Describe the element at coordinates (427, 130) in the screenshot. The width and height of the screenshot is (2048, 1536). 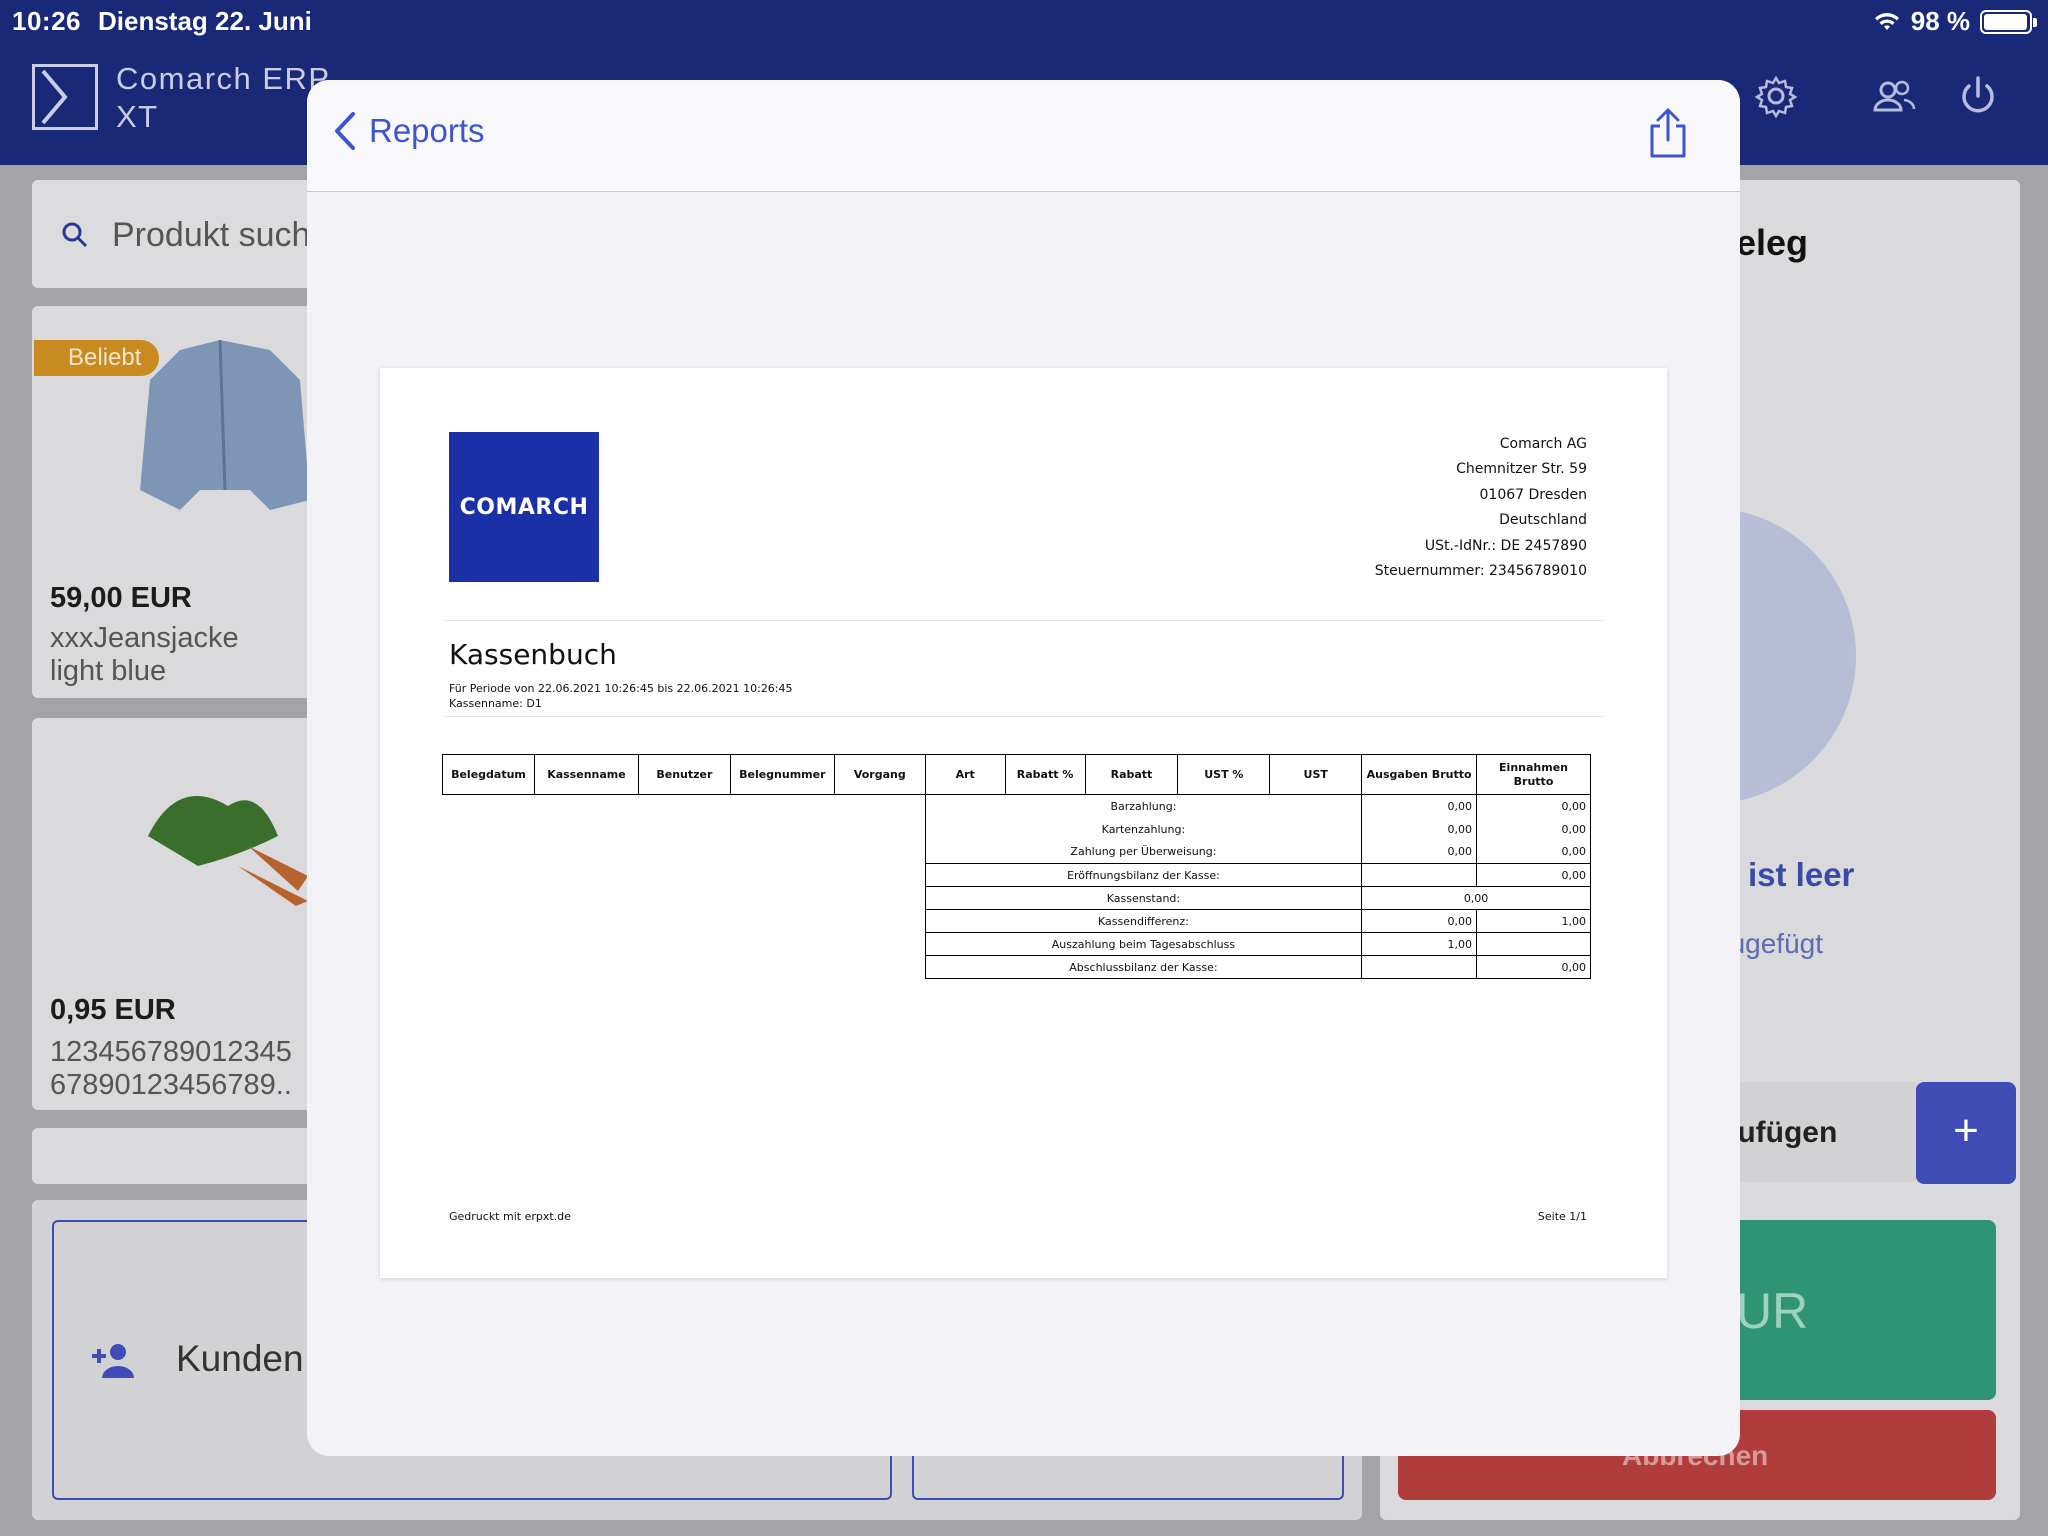
I see `back-label: Reports` at that location.